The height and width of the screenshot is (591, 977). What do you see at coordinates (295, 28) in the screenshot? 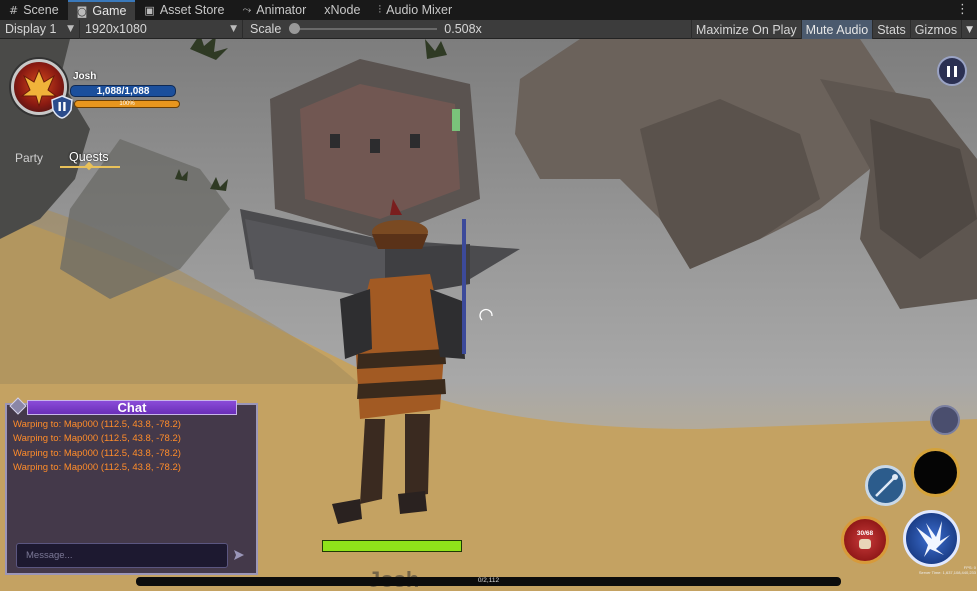
I see `scale-slider-handle` at bounding box center [295, 28].